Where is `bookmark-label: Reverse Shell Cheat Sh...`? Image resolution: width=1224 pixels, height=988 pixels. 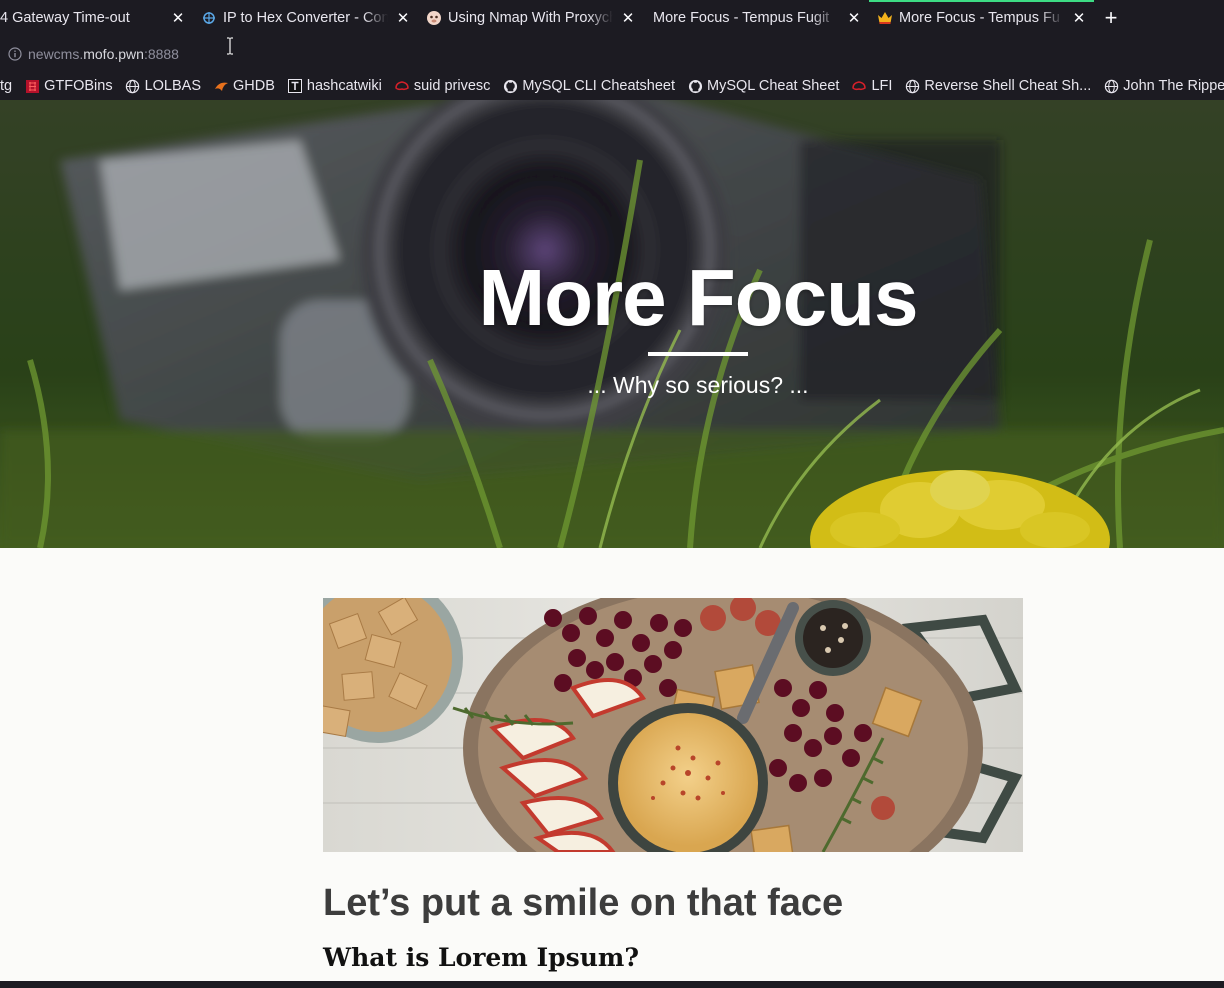
bookmark-label: Reverse Shell Cheat Sh... is located at coordinates (1008, 86).